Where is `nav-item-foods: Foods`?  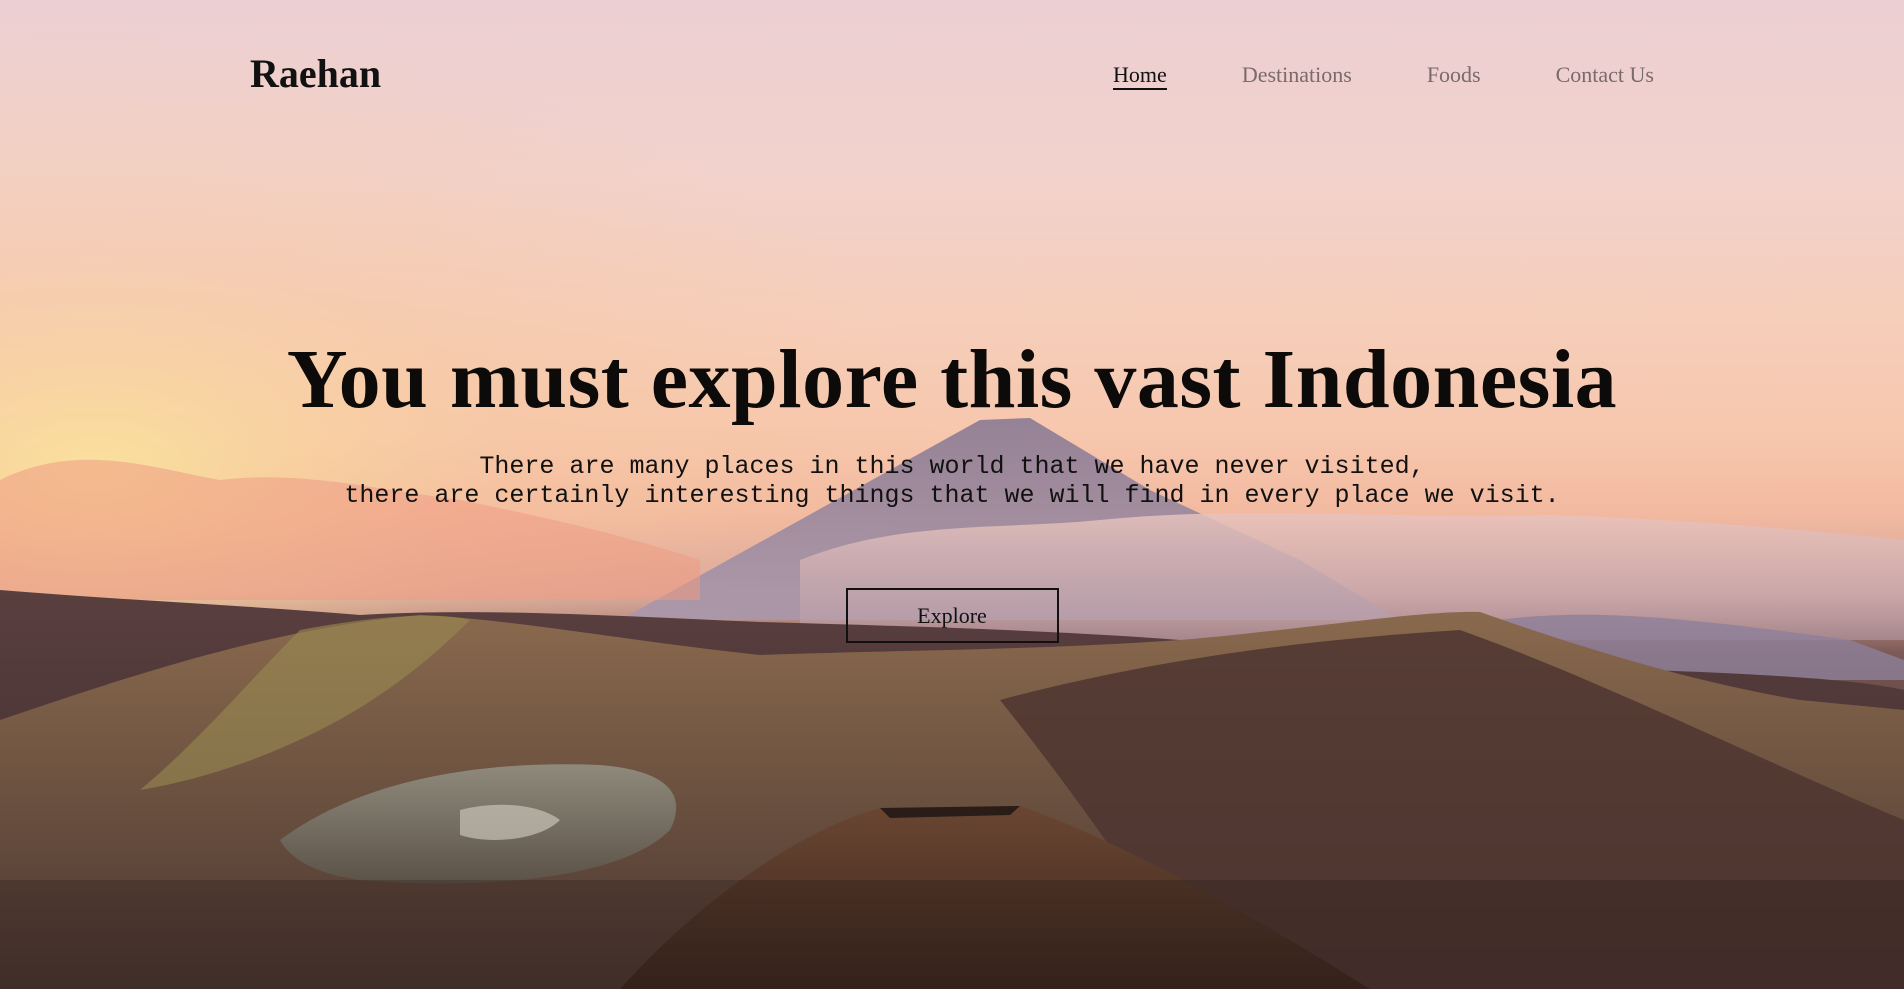
nav-item-foods: Foods is located at coordinates (1454, 75).